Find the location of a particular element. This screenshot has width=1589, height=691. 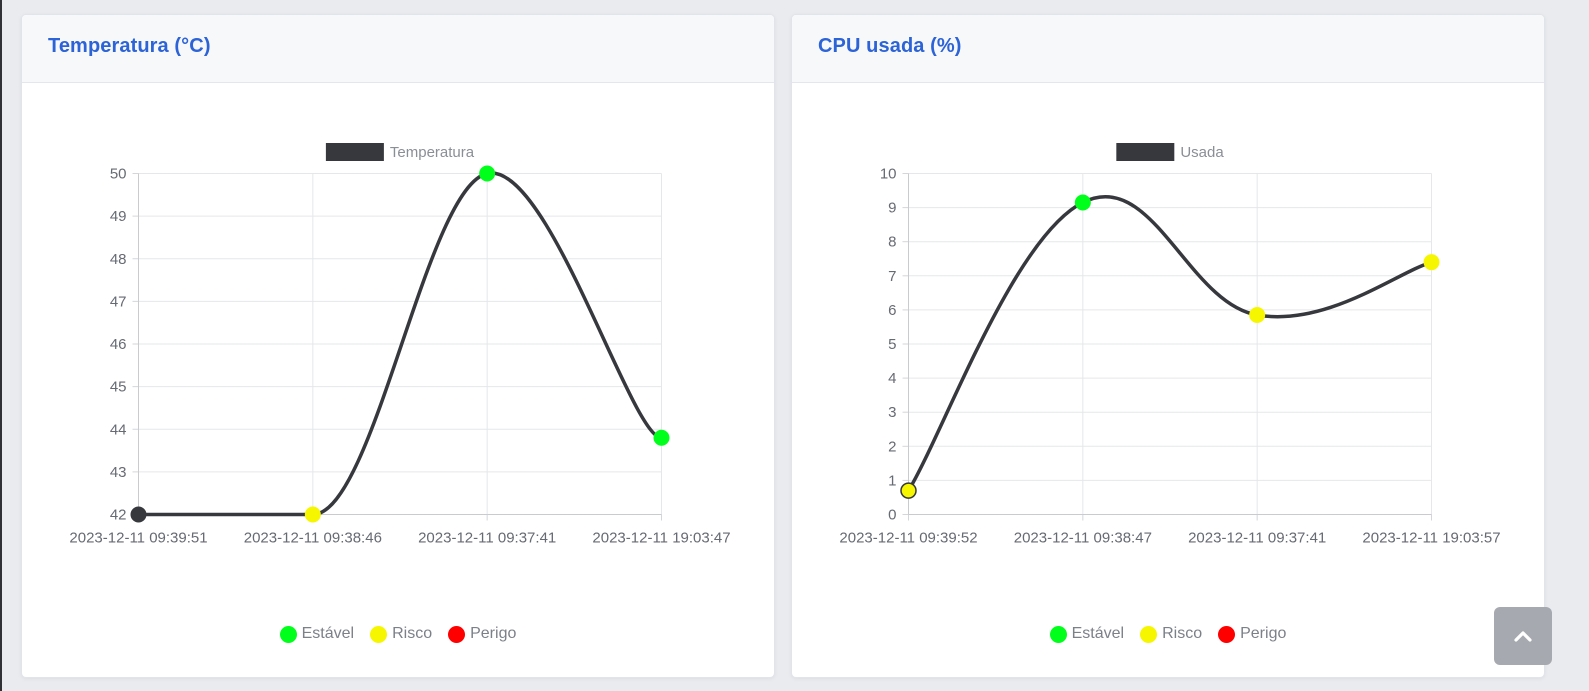

y-tick-label: 42 is located at coordinates (118, 515).